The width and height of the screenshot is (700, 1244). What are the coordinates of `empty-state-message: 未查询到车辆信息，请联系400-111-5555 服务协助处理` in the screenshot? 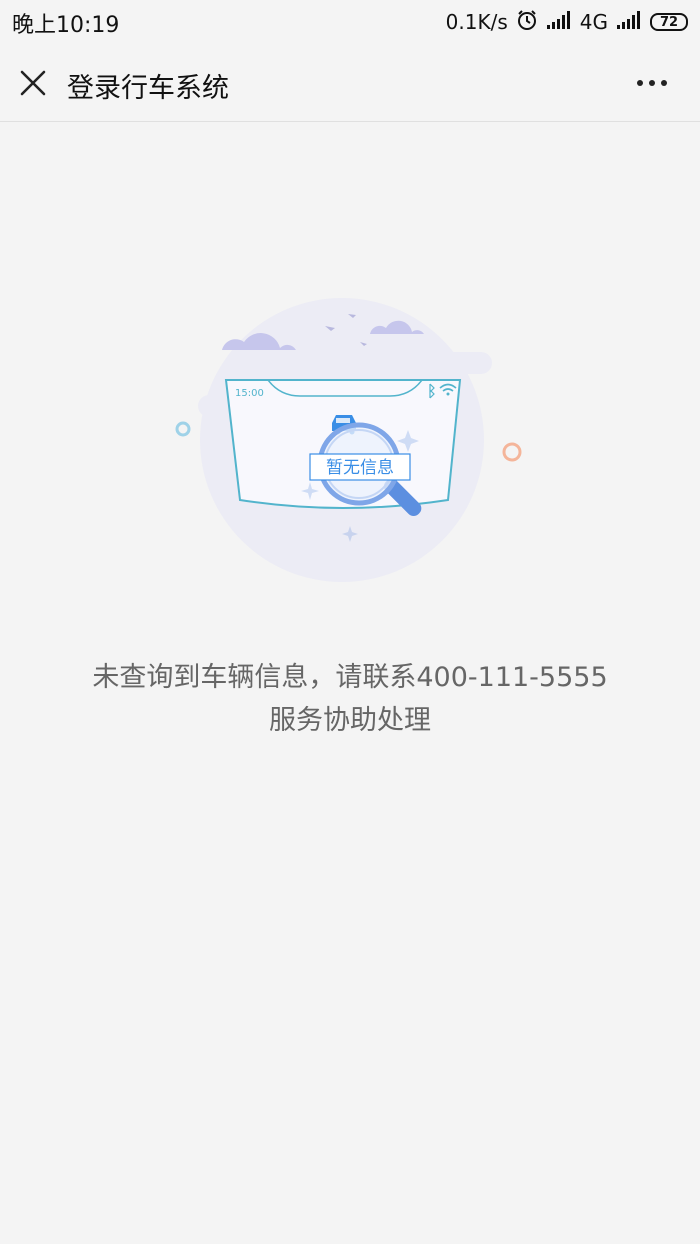 It's located at (350, 699).